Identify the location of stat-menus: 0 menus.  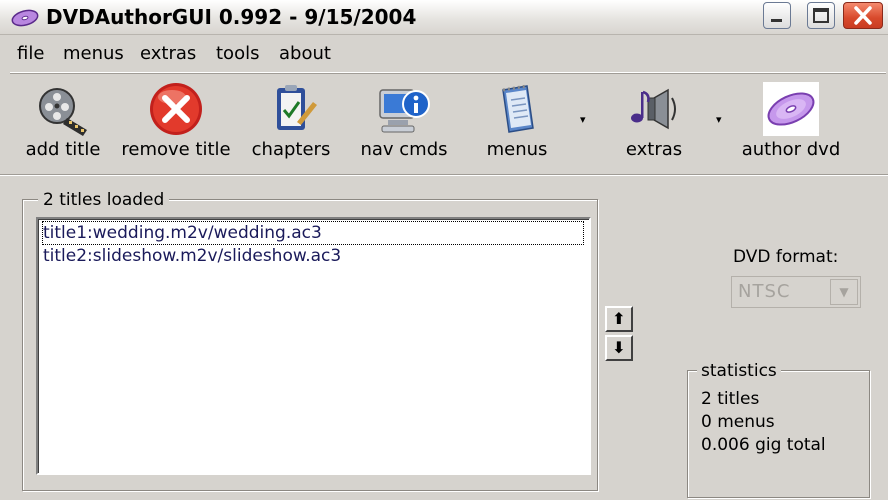
(738, 422).